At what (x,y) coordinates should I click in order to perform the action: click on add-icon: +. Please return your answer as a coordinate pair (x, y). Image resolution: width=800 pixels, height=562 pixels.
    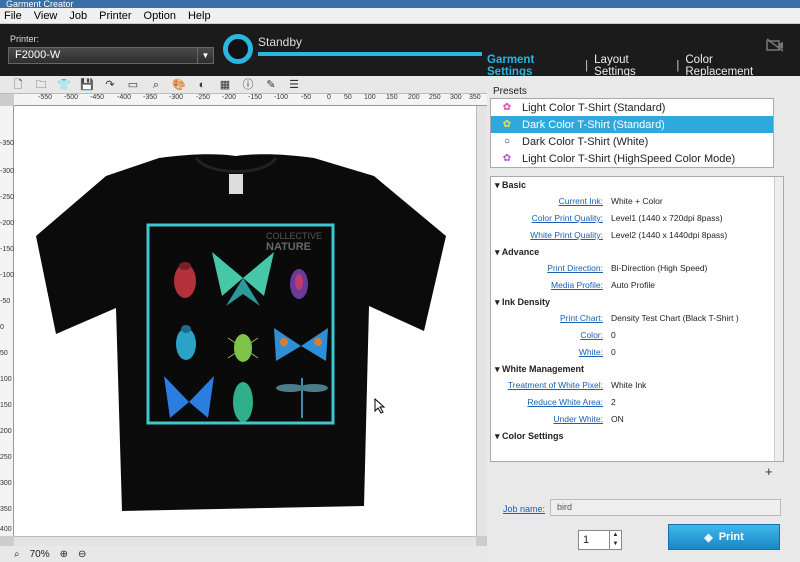
    Looking at the image, I should click on (769, 471).